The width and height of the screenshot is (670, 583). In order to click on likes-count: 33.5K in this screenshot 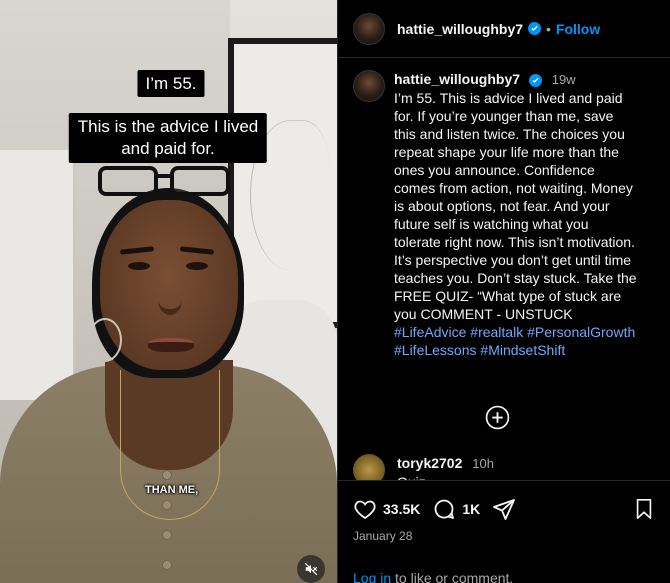, I will do `click(402, 509)`.